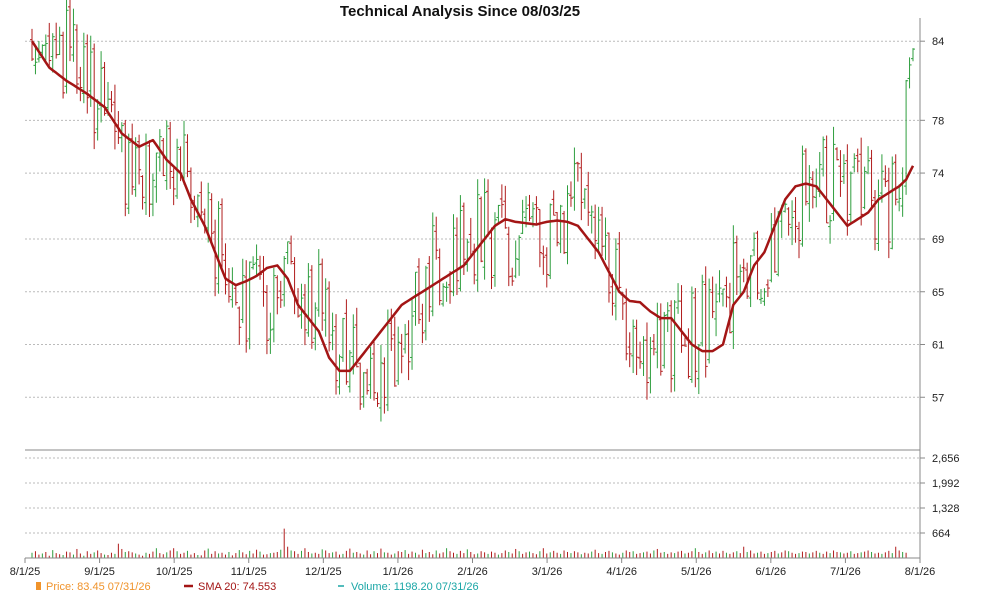 The height and width of the screenshot is (600, 1000). Describe the element at coordinates (99, 572) in the screenshot. I see `x-tick-label: 9/1/25` at that location.